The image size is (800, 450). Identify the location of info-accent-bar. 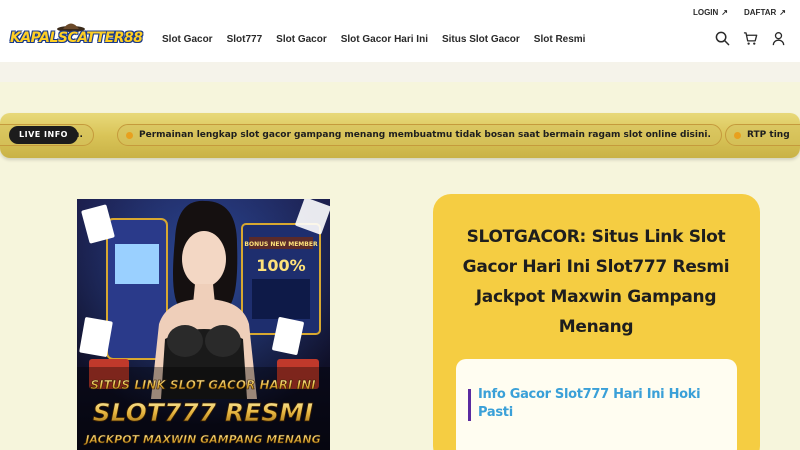
(469, 405).